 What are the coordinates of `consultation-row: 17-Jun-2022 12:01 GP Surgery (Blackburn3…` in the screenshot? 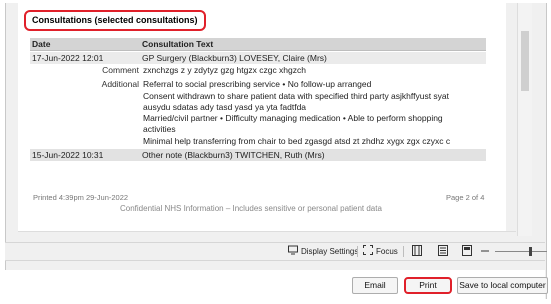 It's located at (258, 58).